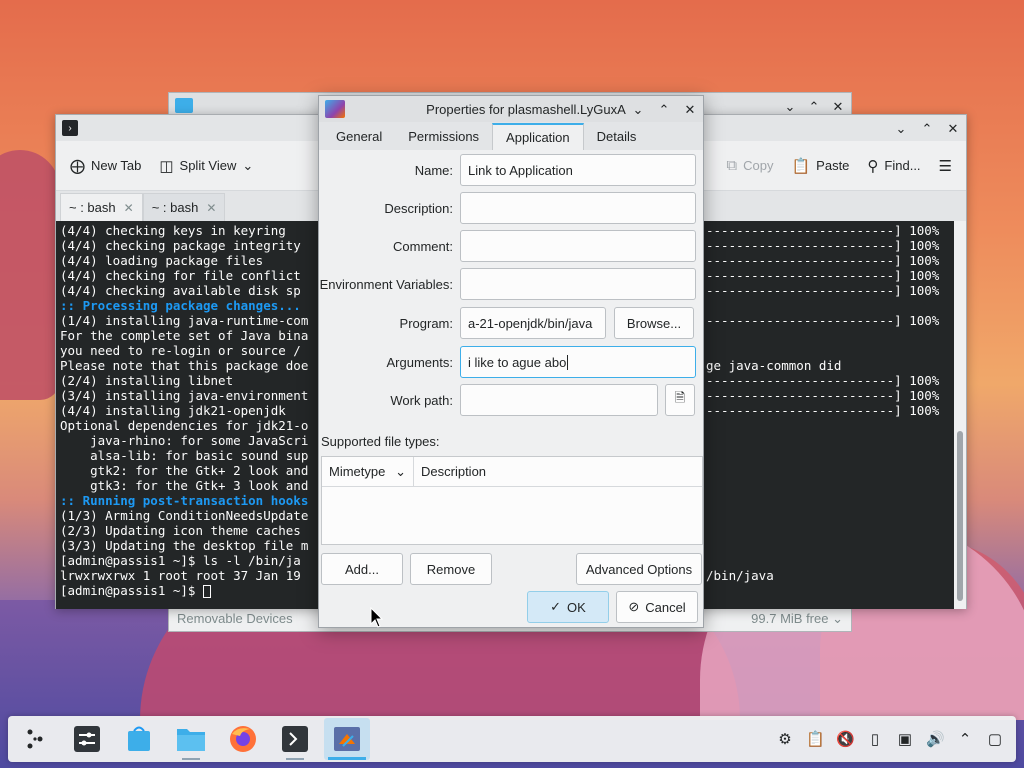  I want to click on taskbar-discover, so click(139, 739).